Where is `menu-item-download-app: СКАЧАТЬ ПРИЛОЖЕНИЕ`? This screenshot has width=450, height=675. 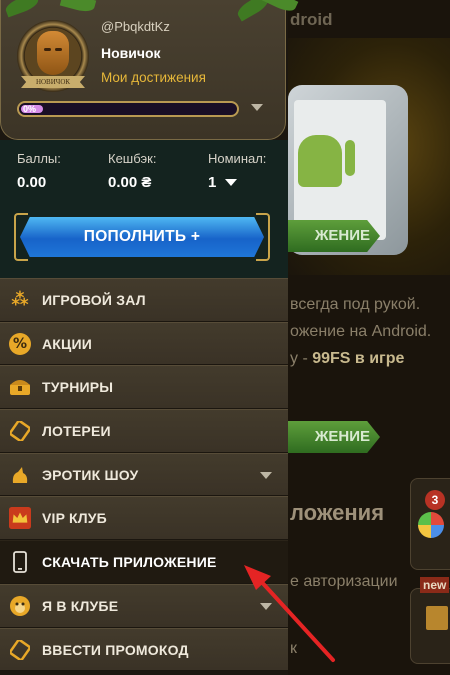 menu-item-download-app: СКАЧАТЬ ПРИЛОЖЕНИЕ is located at coordinates (144, 562).